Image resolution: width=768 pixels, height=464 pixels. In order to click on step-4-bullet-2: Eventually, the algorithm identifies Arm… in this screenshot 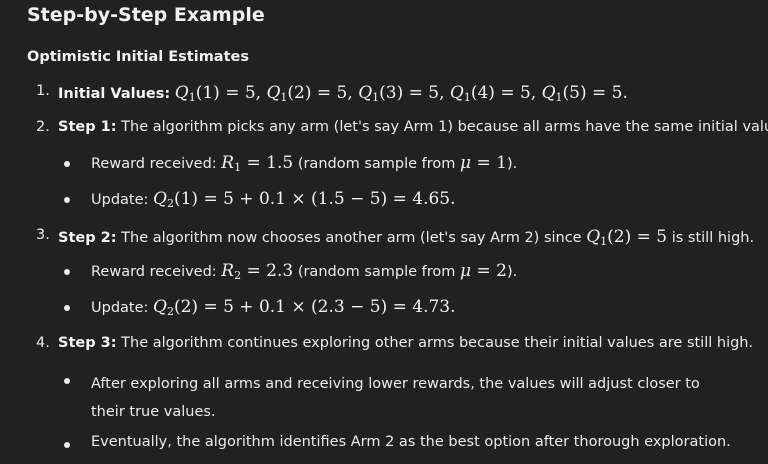, I will do `click(411, 442)`.